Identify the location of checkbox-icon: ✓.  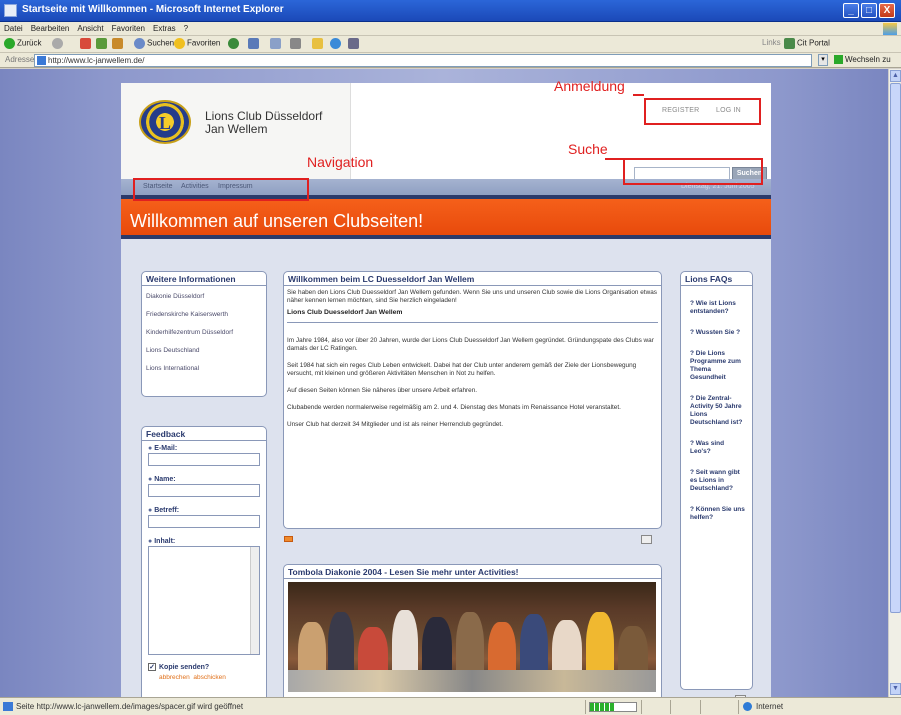
(152, 667).